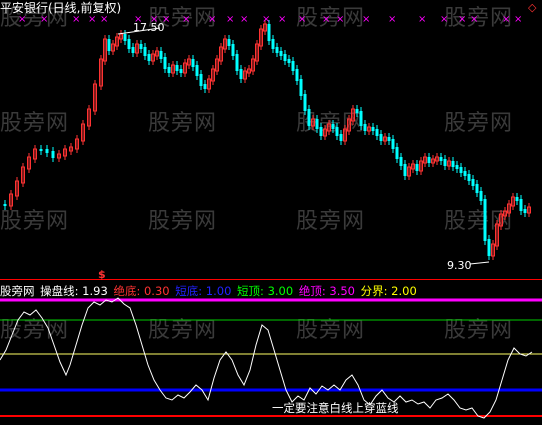 This screenshot has width=542, height=425. I want to click on indicator-annotation: 一定要注意白线上穿蓝线, so click(335, 408).